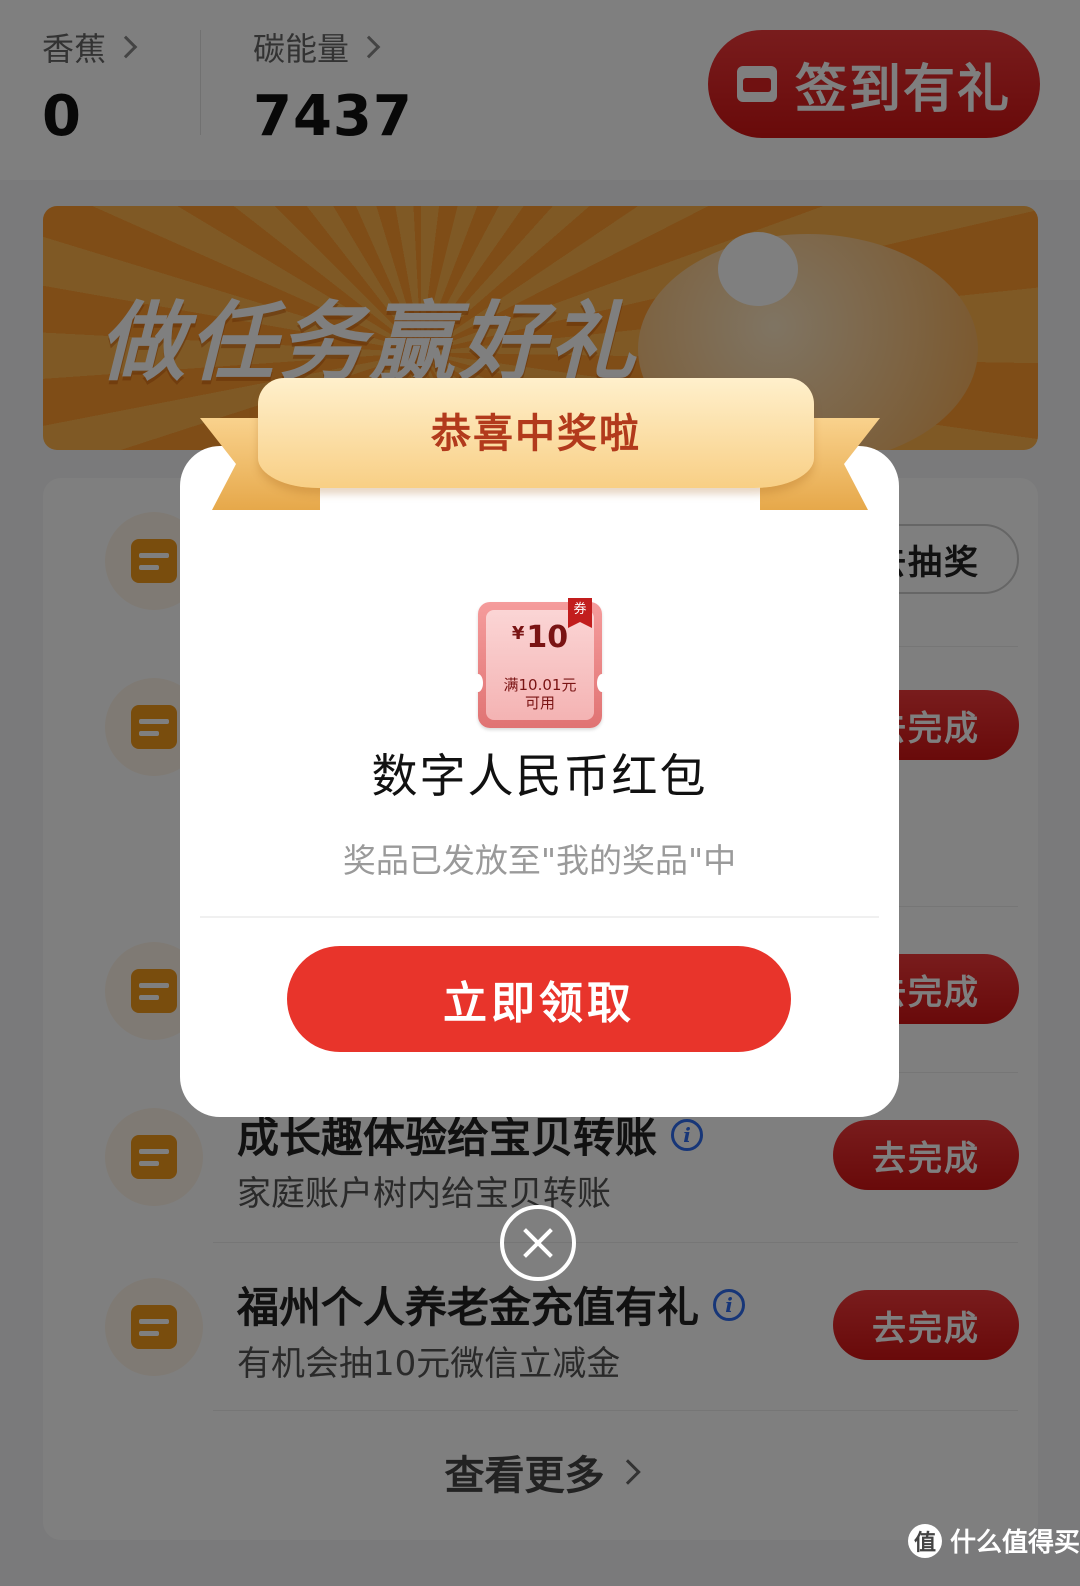  What do you see at coordinates (539, 917) in the screenshot?
I see `divider` at bounding box center [539, 917].